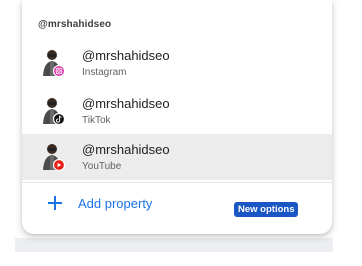 This screenshot has height=266, width=362. I want to click on account-platform: Instagram, so click(104, 72).